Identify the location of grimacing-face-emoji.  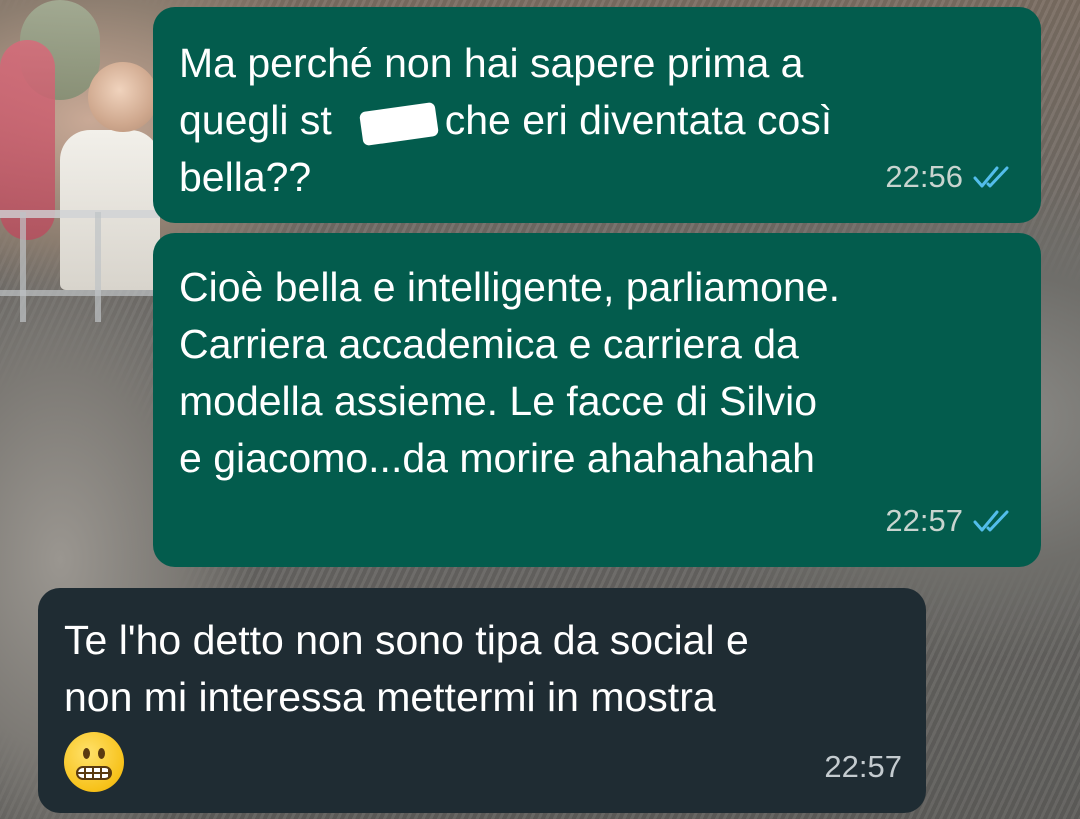
(482, 761).